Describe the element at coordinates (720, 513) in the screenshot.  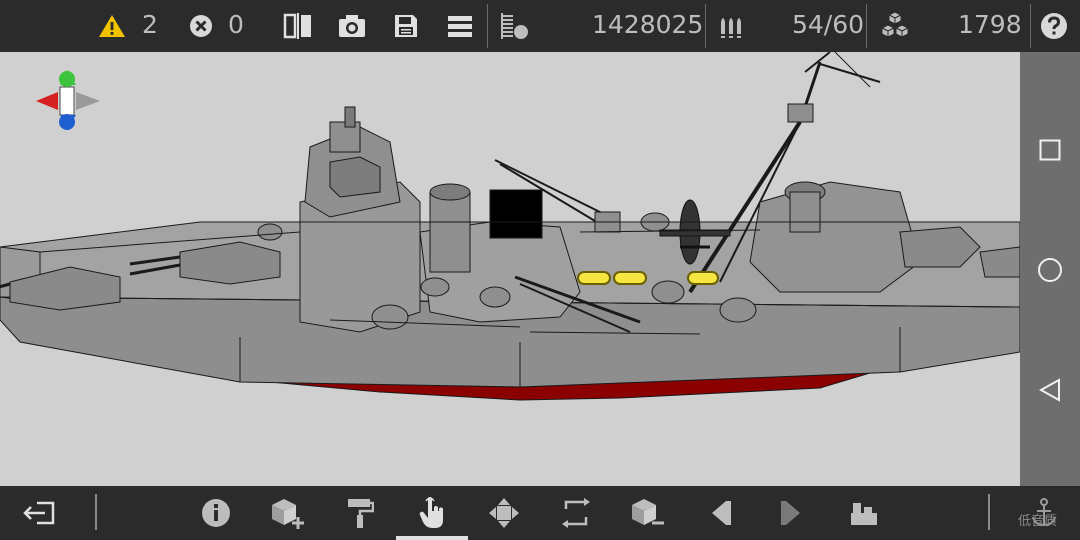
I see `undo-icon` at that location.